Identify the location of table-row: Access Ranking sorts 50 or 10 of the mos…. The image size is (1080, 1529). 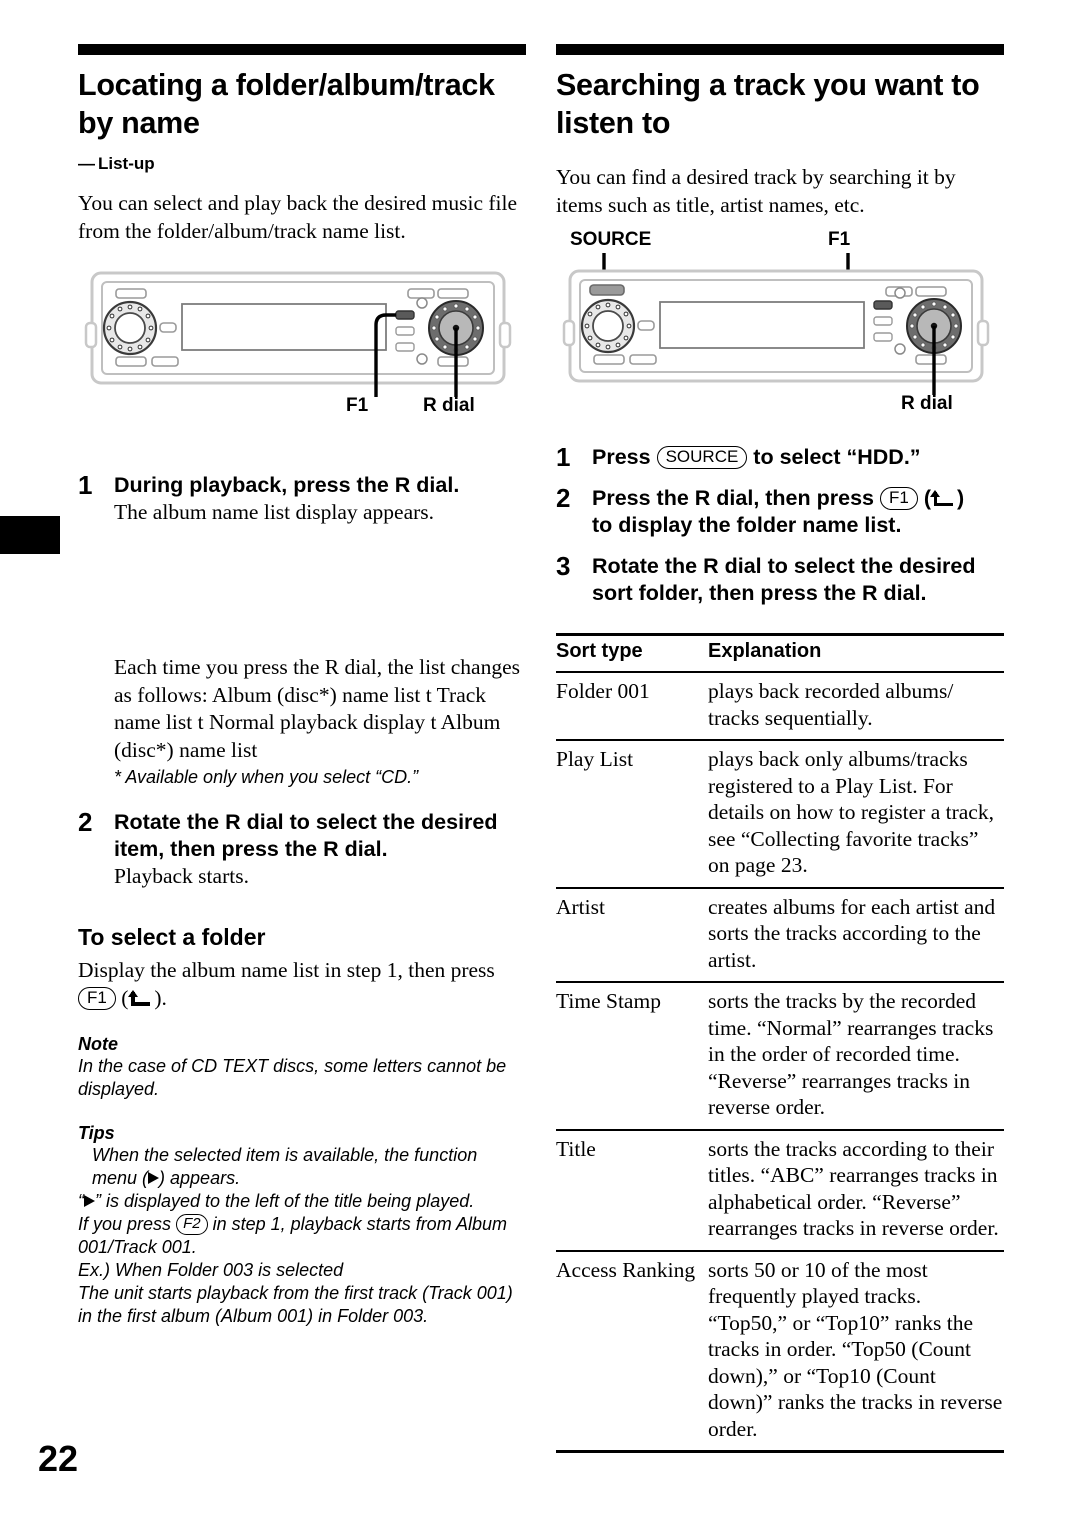
(780, 1351).